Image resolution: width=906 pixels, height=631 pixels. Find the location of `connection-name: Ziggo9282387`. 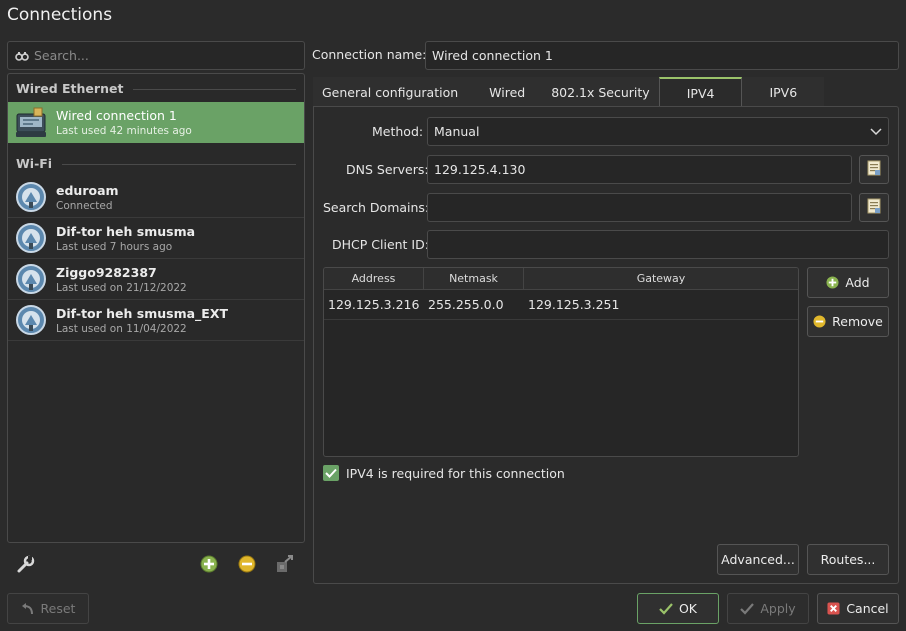

connection-name: Ziggo9282387 is located at coordinates (106, 272).